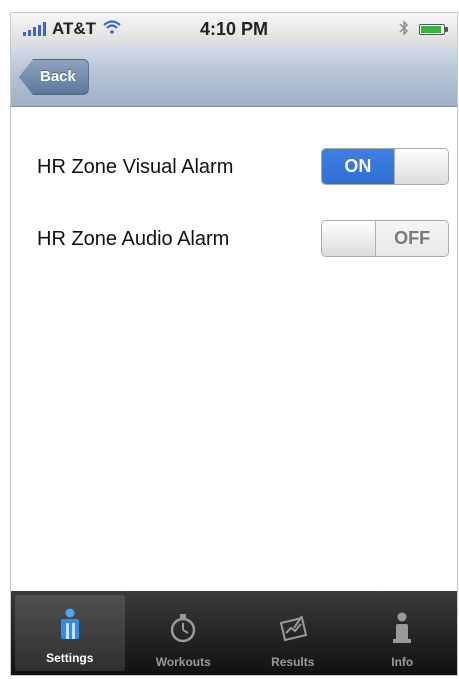 This screenshot has height=679, width=459. I want to click on toggle-off-label: OFF, so click(412, 238).